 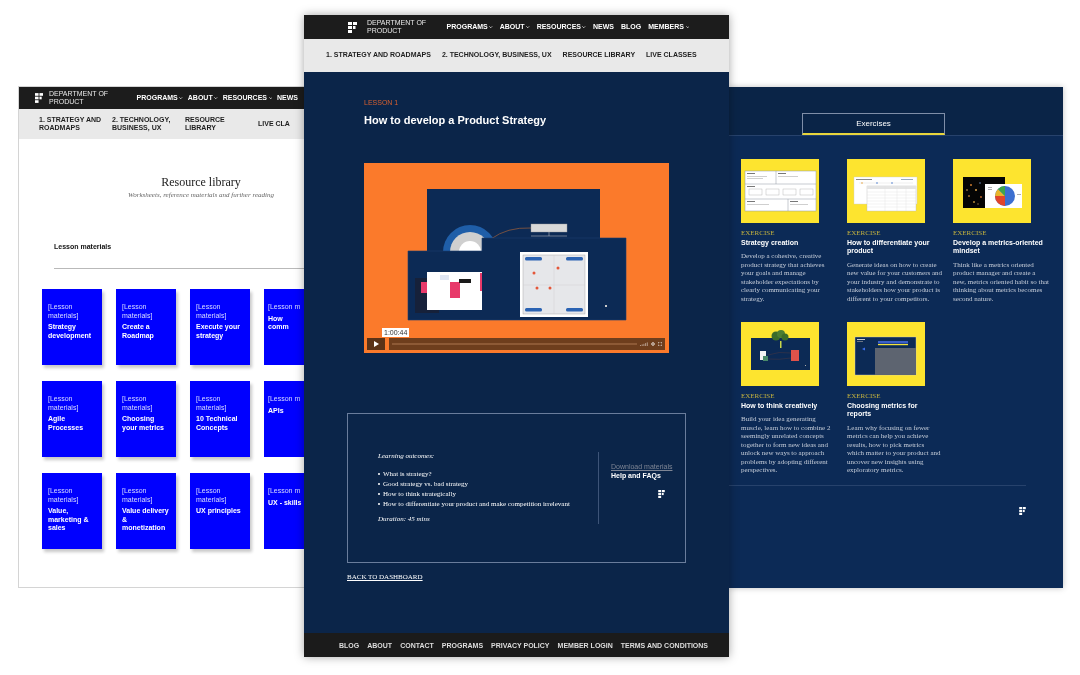 What do you see at coordinates (455, 120) in the screenshot?
I see `lesson-title: How to develop a Product Strategy` at bounding box center [455, 120].